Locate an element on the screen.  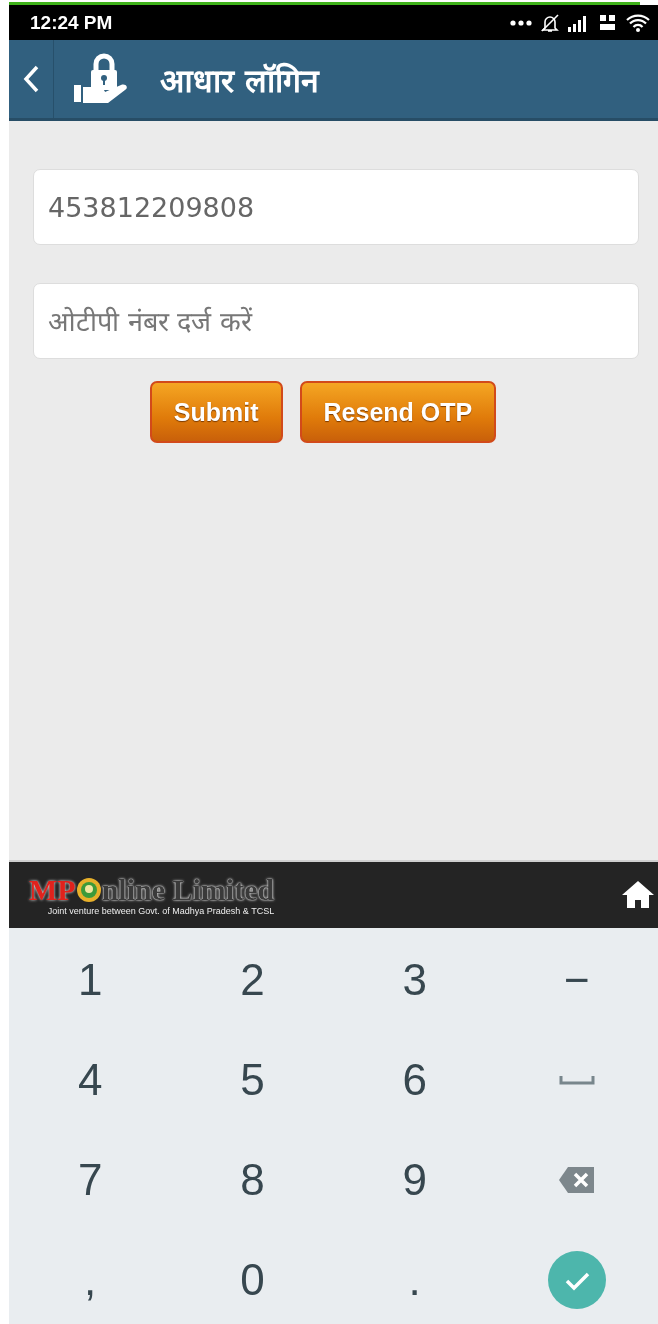
logo-text: MP is located at coordinates (52, 889).